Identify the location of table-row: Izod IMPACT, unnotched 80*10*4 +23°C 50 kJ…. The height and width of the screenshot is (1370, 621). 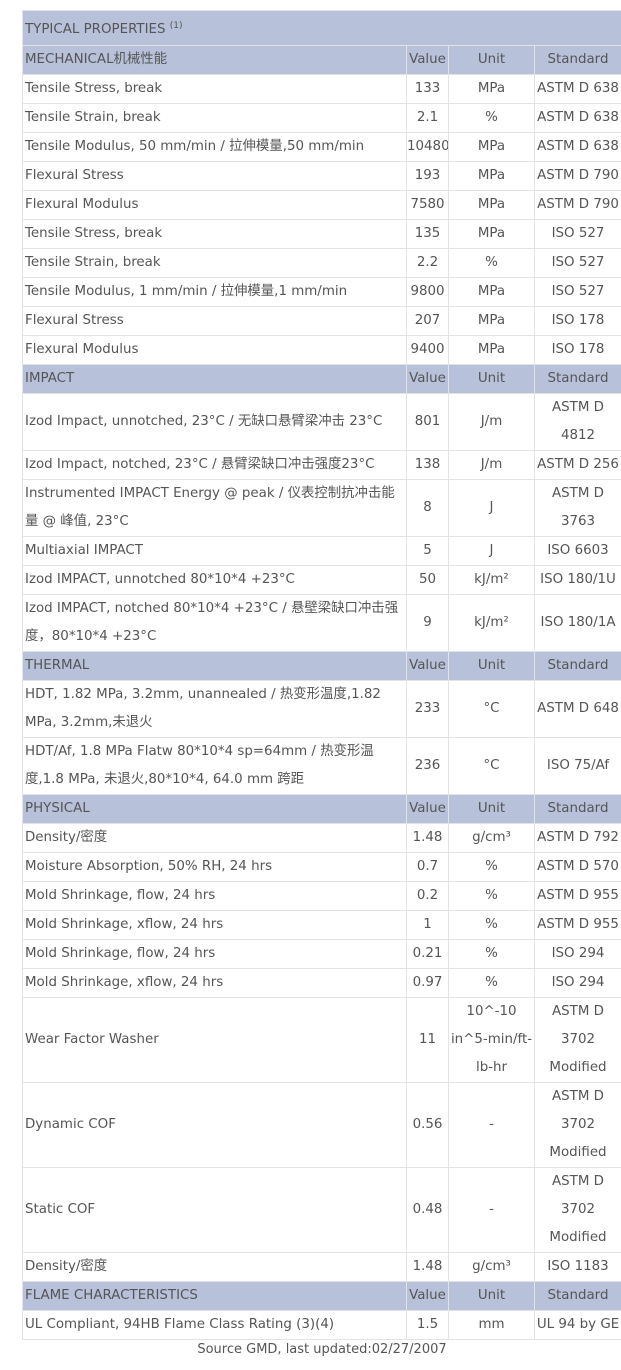
(321, 580).